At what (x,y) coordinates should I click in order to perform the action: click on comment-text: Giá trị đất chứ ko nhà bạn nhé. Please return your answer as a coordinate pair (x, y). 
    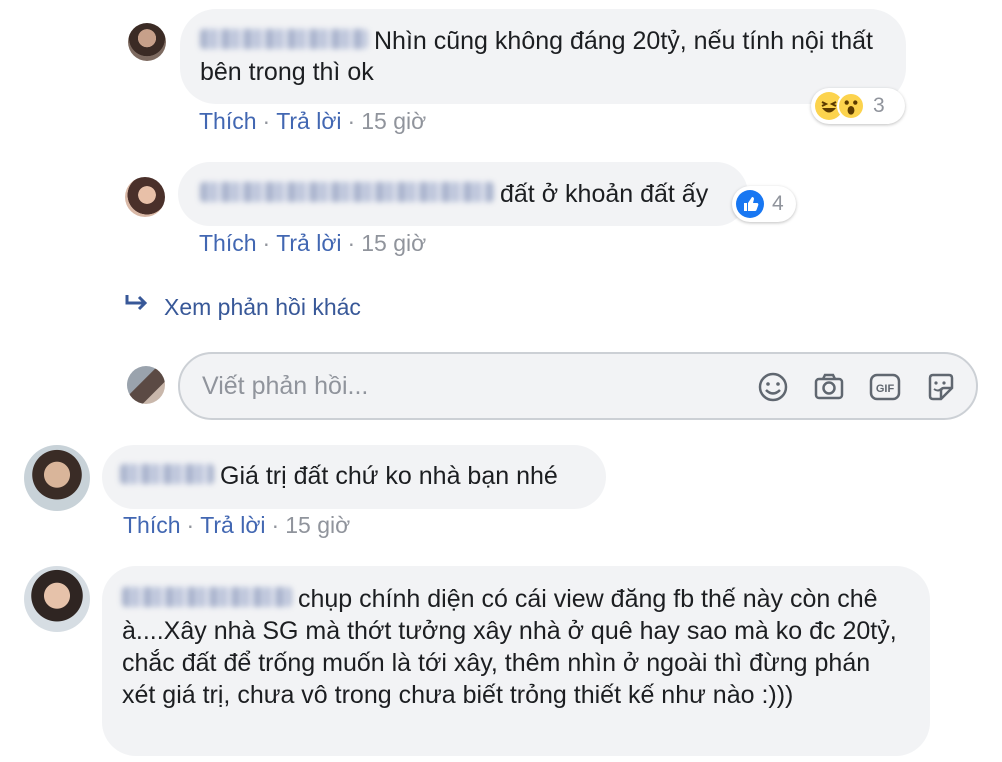
    Looking at the image, I should click on (389, 476).